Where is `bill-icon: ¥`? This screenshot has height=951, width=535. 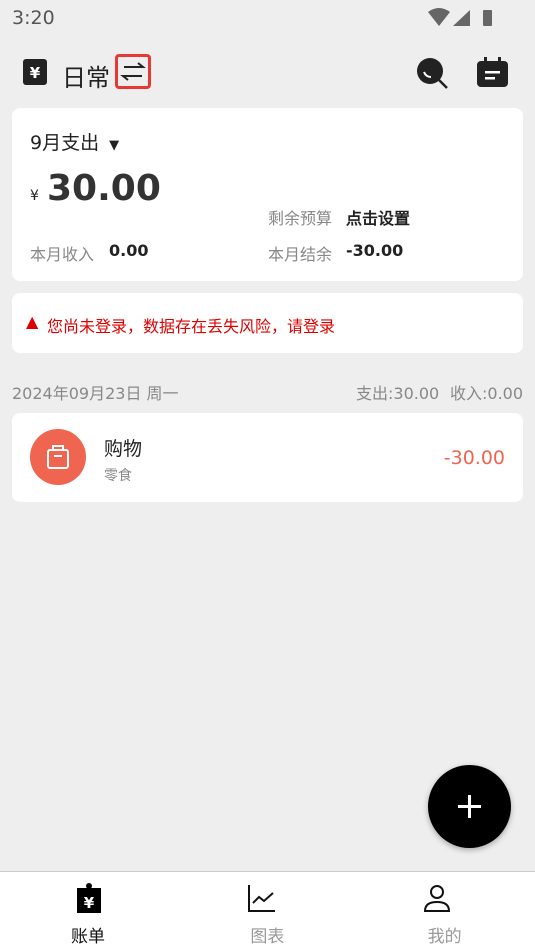 bill-icon: ¥ is located at coordinates (89, 898).